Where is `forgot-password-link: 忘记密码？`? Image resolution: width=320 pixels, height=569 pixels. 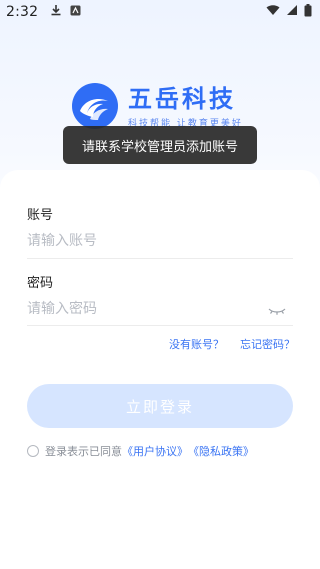 forgot-password-link: 忘记密码？ is located at coordinates (267, 344).